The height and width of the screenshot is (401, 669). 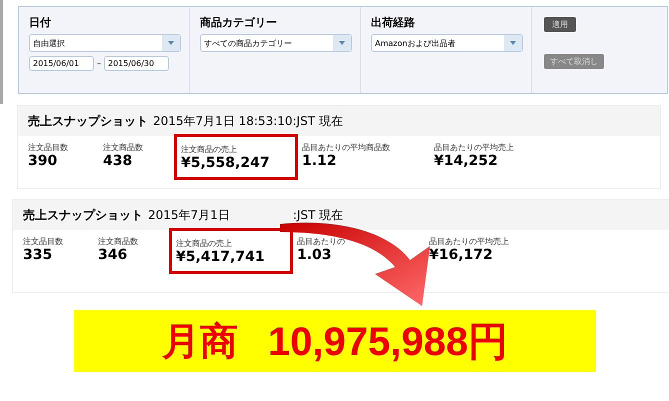 I want to click on filter-label: 日付, so click(x=40, y=22).